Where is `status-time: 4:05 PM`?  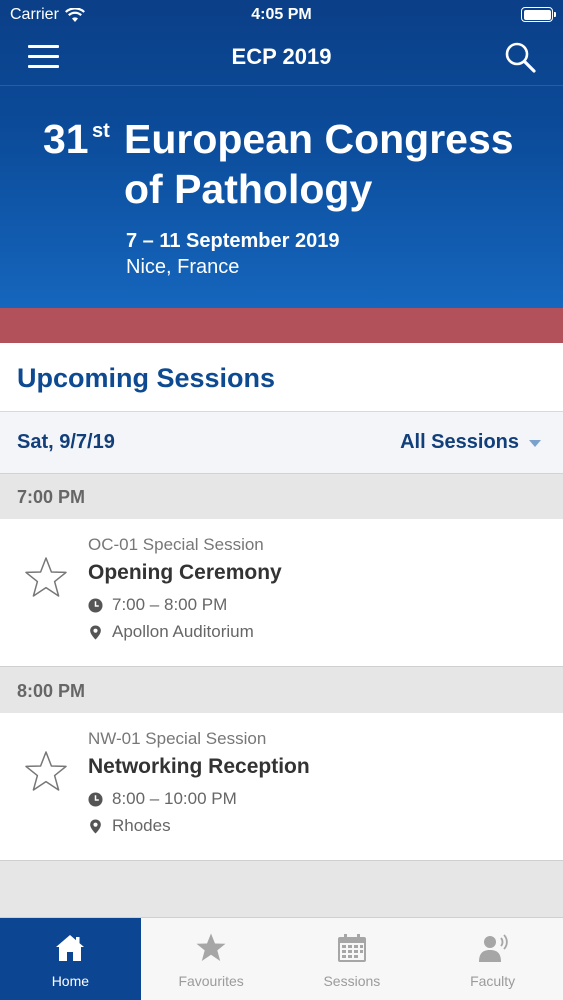 status-time: 4:05 PM is located at coordinates (281, 14).